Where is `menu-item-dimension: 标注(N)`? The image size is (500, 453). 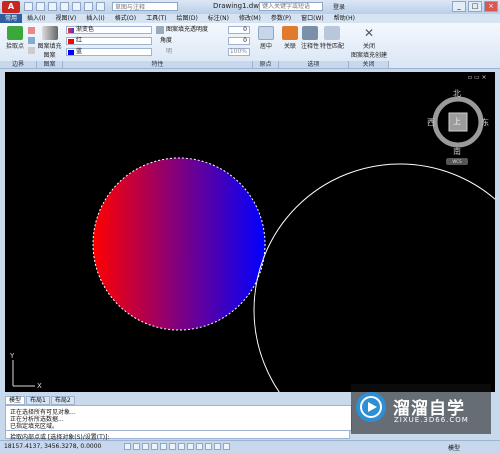
menu-item-dimension: 标注(N) is located at coordinates (218, 18).